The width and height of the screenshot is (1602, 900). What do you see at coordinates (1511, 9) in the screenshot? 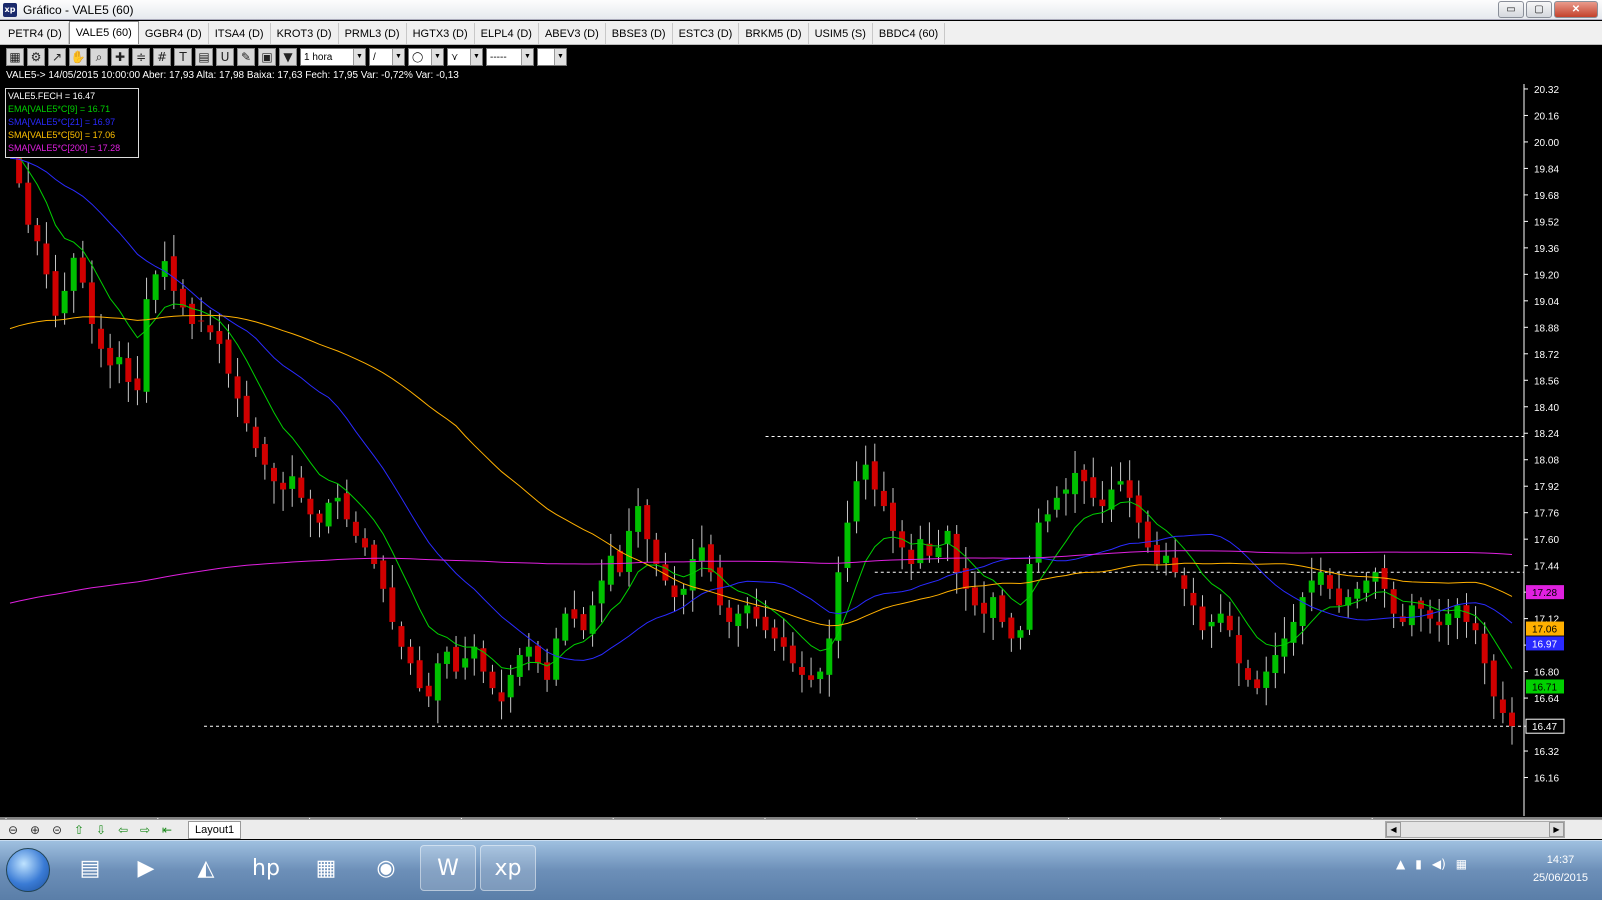
I see `minimize-button: ▭` at bounding box center [1511, 9].